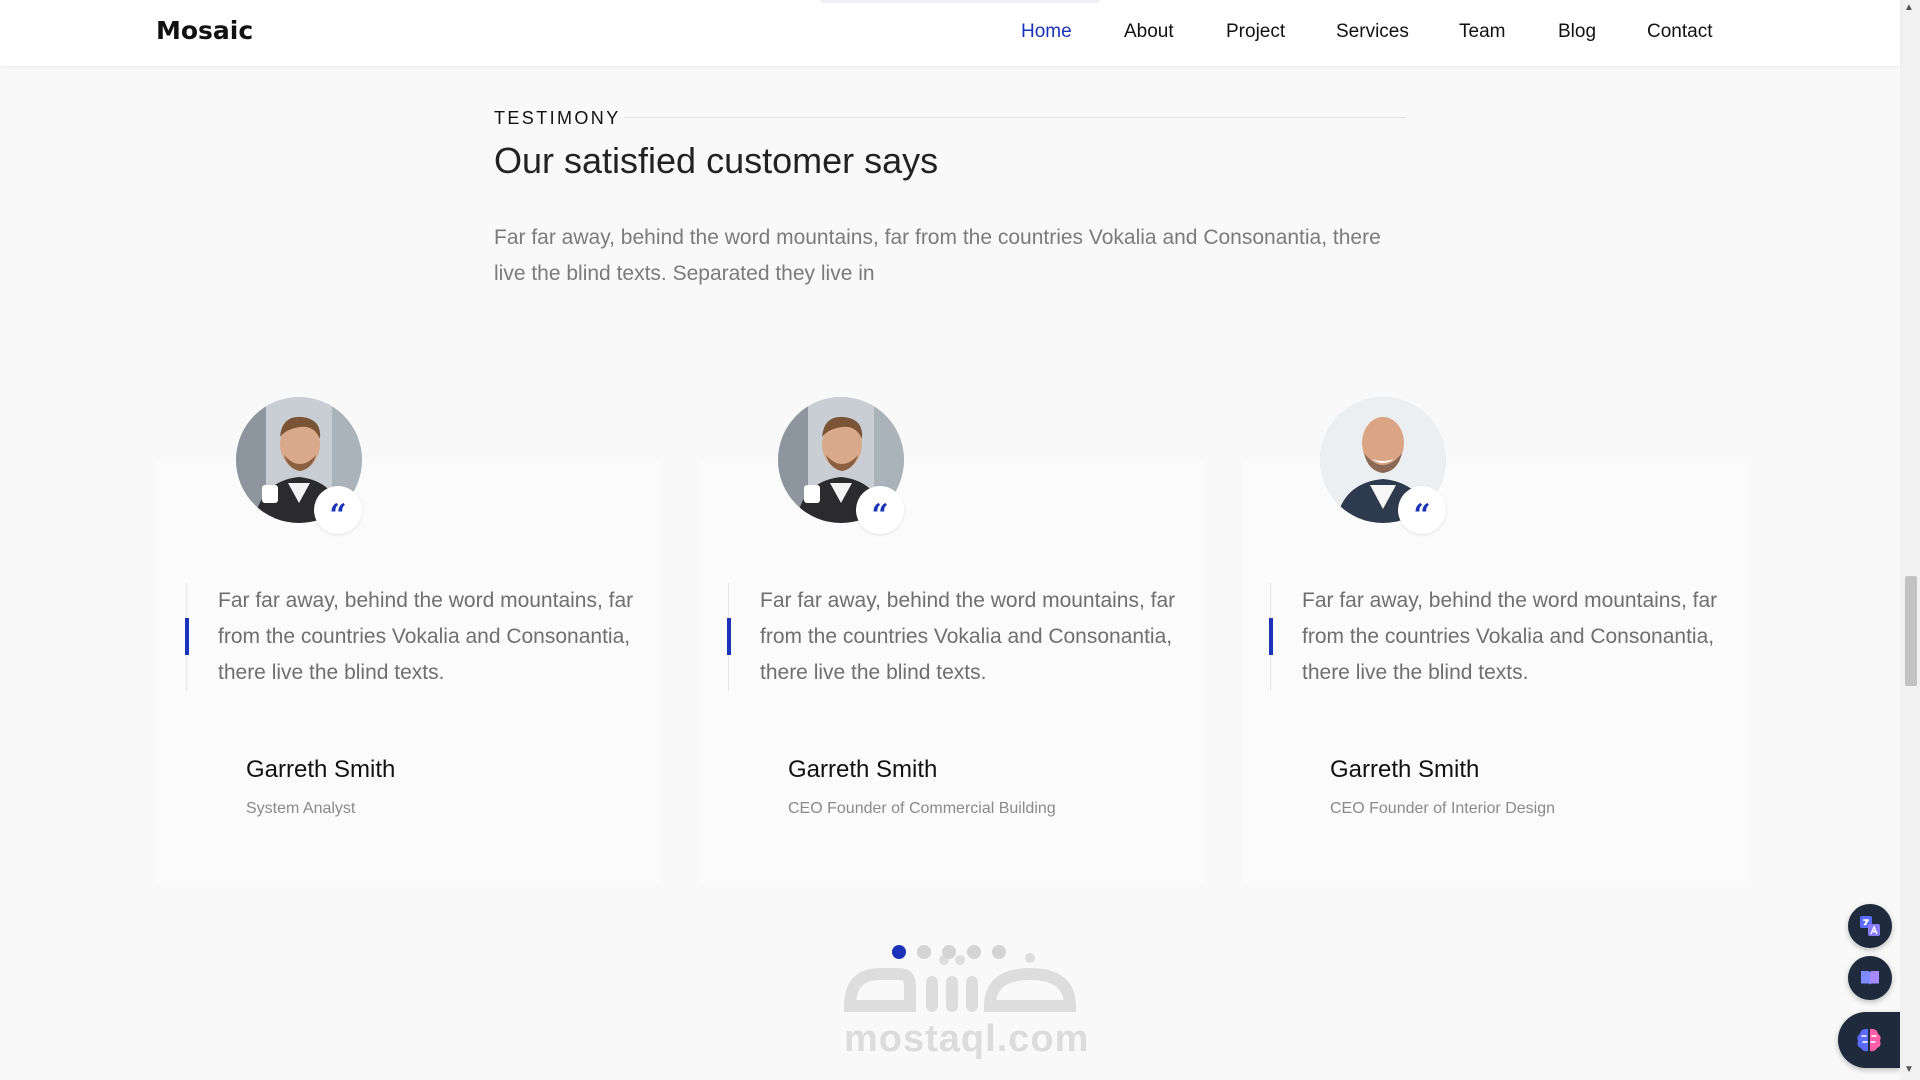 This screenshot has height=1080, width=1920. What do you see at coordinates (967, 1039) in the screenshot?
I see `watermark-text: mostaql.com` at bounding box center [967, 1039].